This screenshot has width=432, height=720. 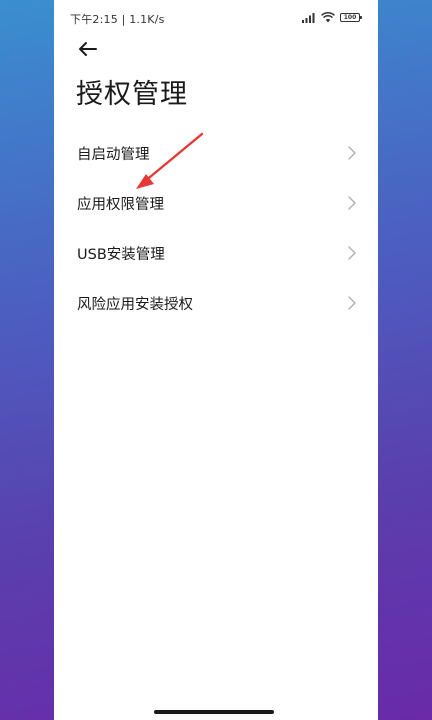 I want to click on menu-item-label: 应用权限管理, so click(x=120, y=204).